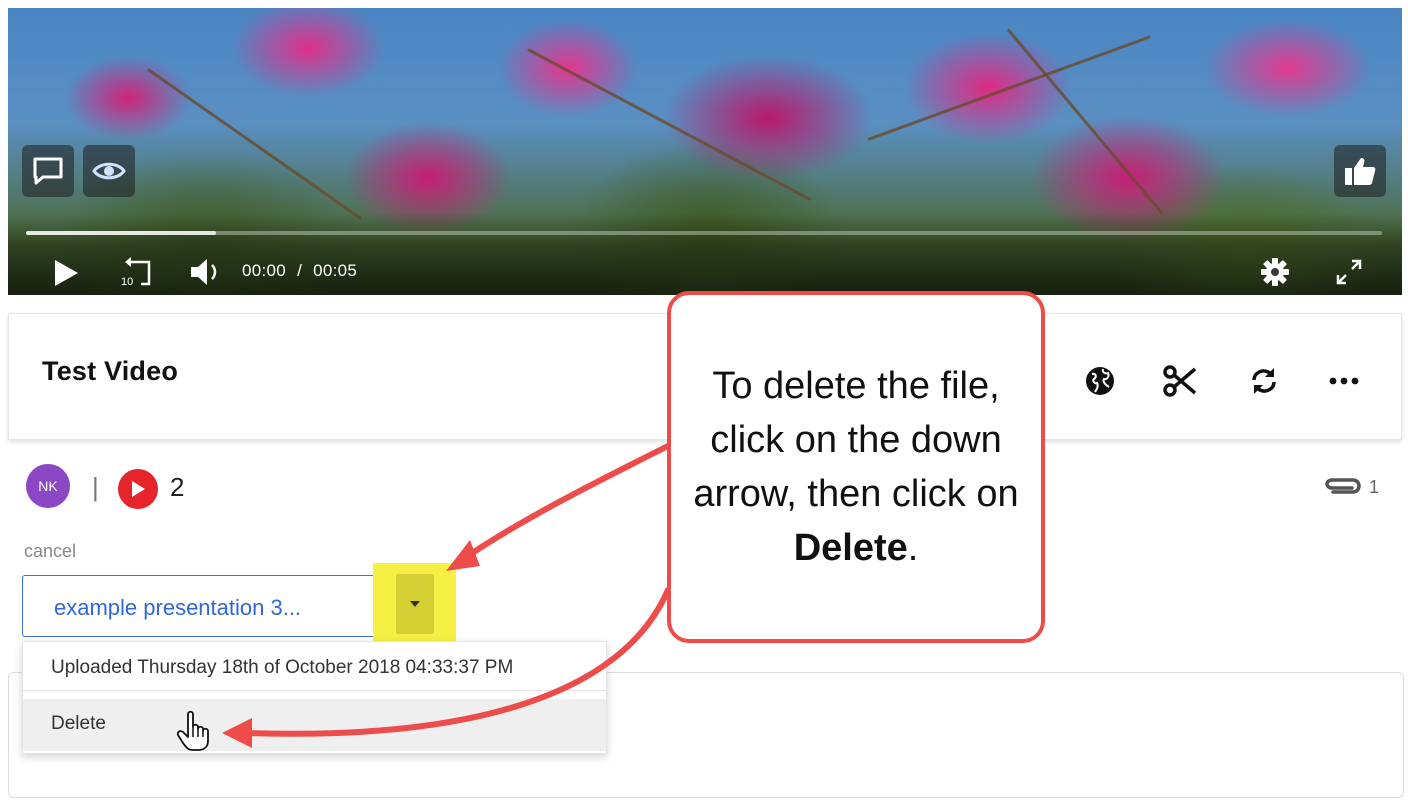 Image resolution: width=1408 pixels, height=800 pixels. What do you see at coordinates (850, 548) in the screenshot?
I see `callout-text-bold: Delete` at bounding box center [850, 548].